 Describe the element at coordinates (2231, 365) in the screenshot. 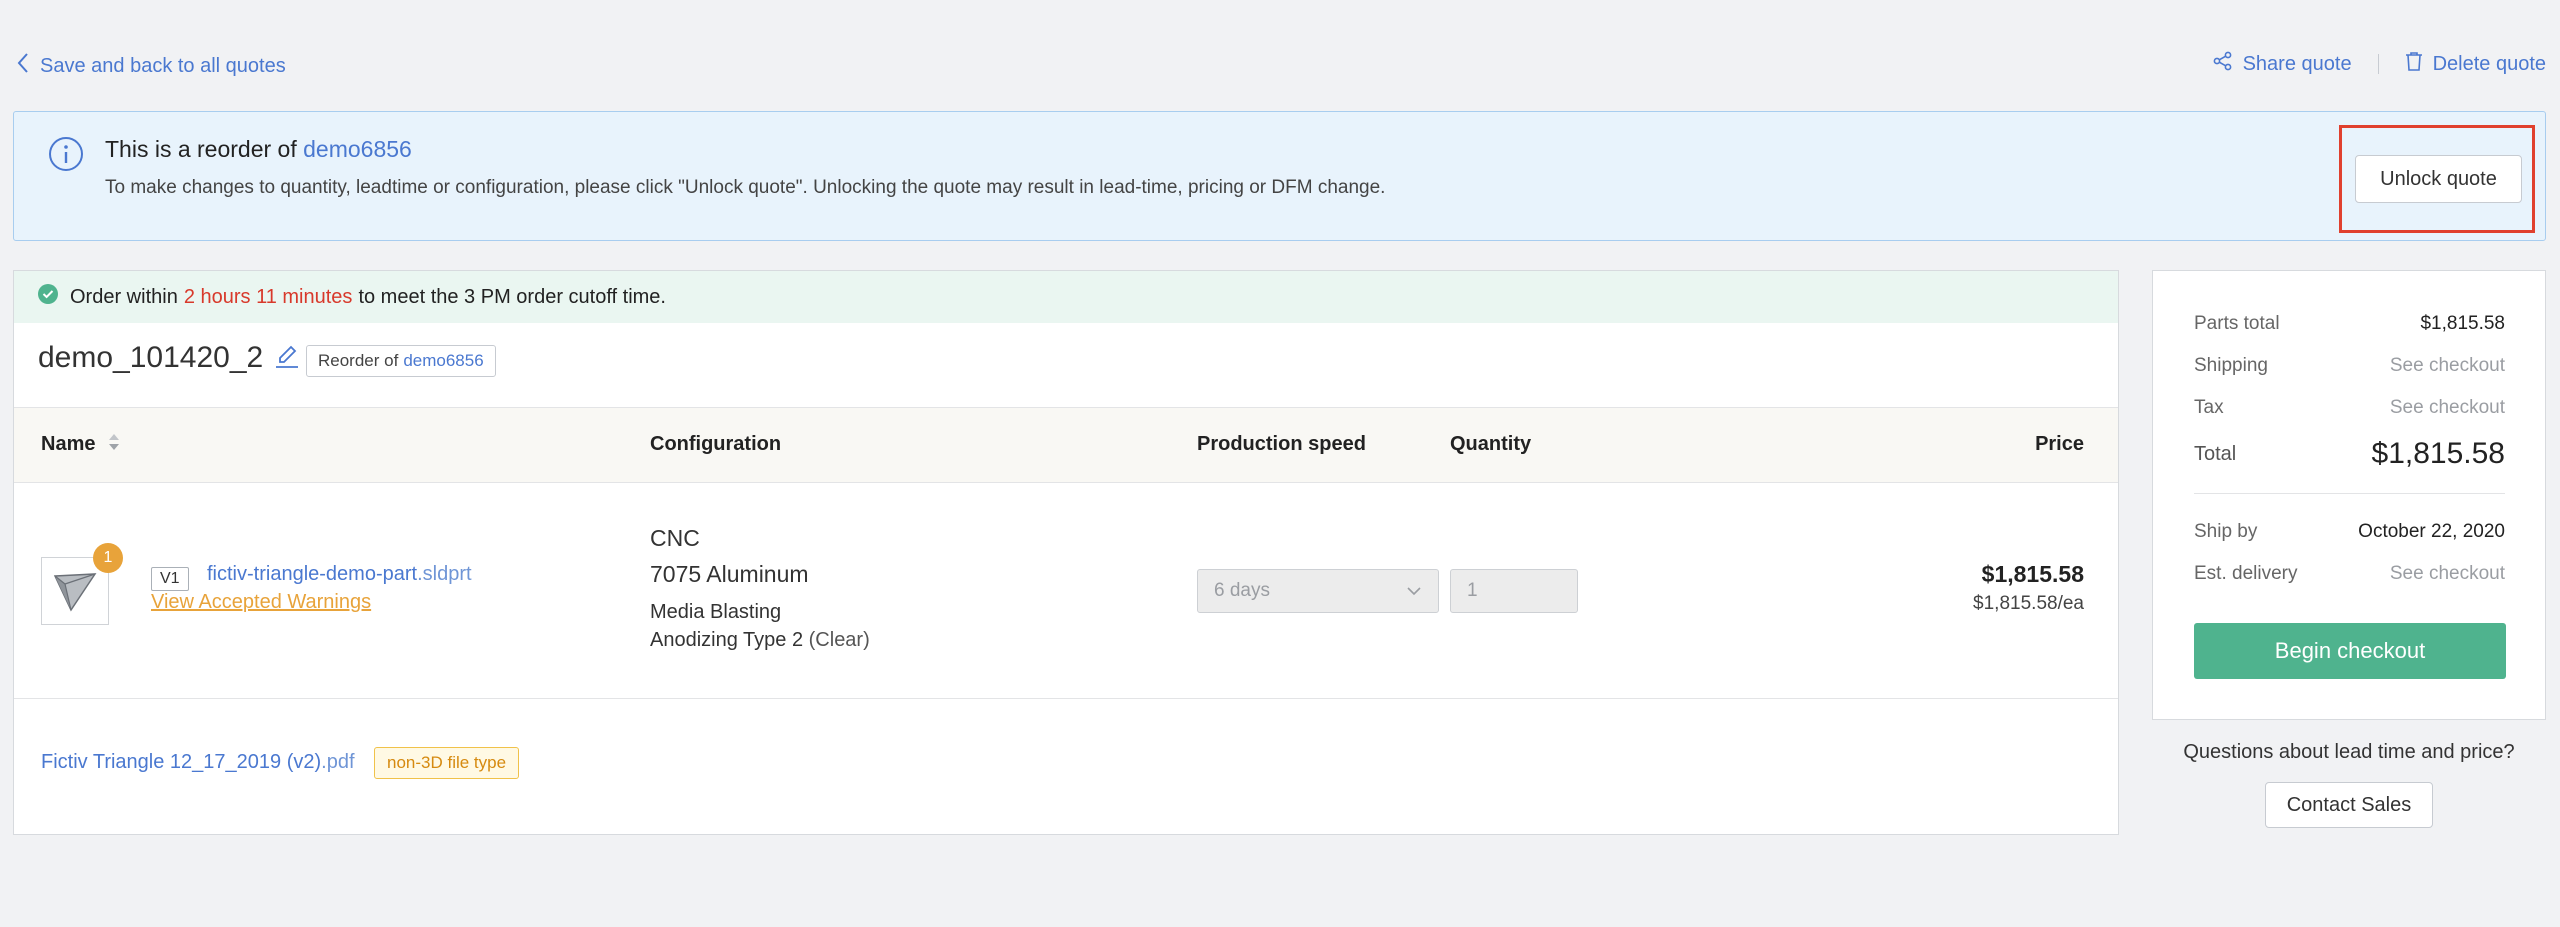

I see `shipping-label: Shipping` at that location.